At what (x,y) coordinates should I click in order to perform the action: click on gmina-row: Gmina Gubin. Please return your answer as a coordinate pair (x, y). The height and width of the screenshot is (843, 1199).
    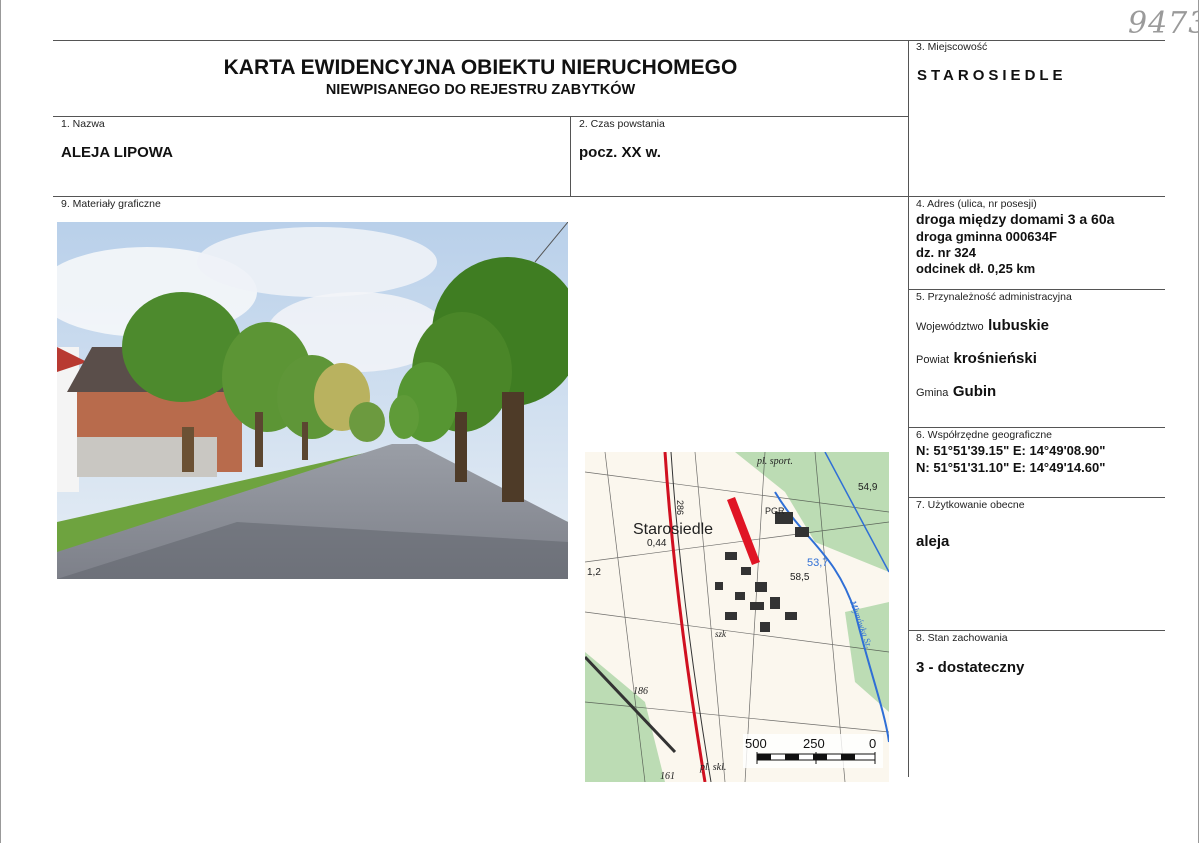
    Looking at the image, I should click on (956, 392).